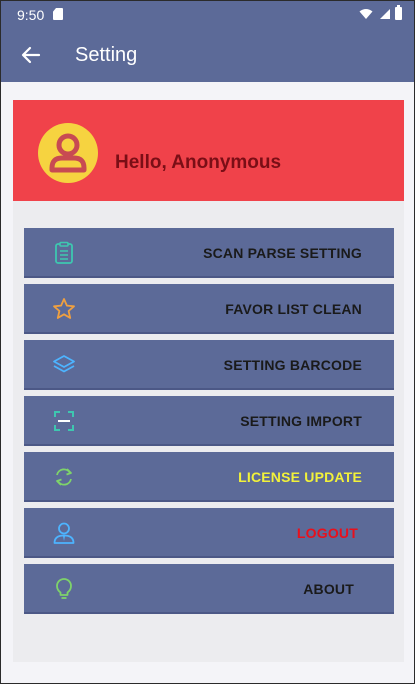  I want to click on signal-icon, so click(385, 13).